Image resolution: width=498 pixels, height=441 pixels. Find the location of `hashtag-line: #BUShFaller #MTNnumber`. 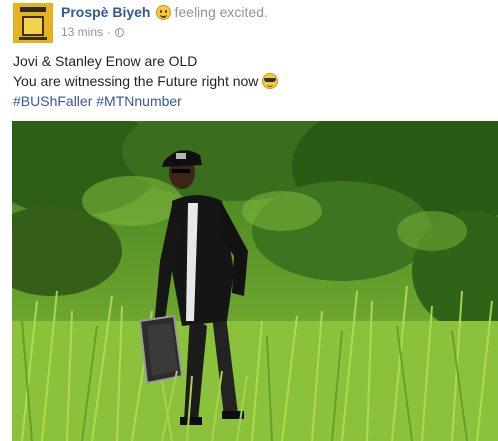

hashtag-line: #BUShFaller #MTNnumber is located at coordinates (145, 101).